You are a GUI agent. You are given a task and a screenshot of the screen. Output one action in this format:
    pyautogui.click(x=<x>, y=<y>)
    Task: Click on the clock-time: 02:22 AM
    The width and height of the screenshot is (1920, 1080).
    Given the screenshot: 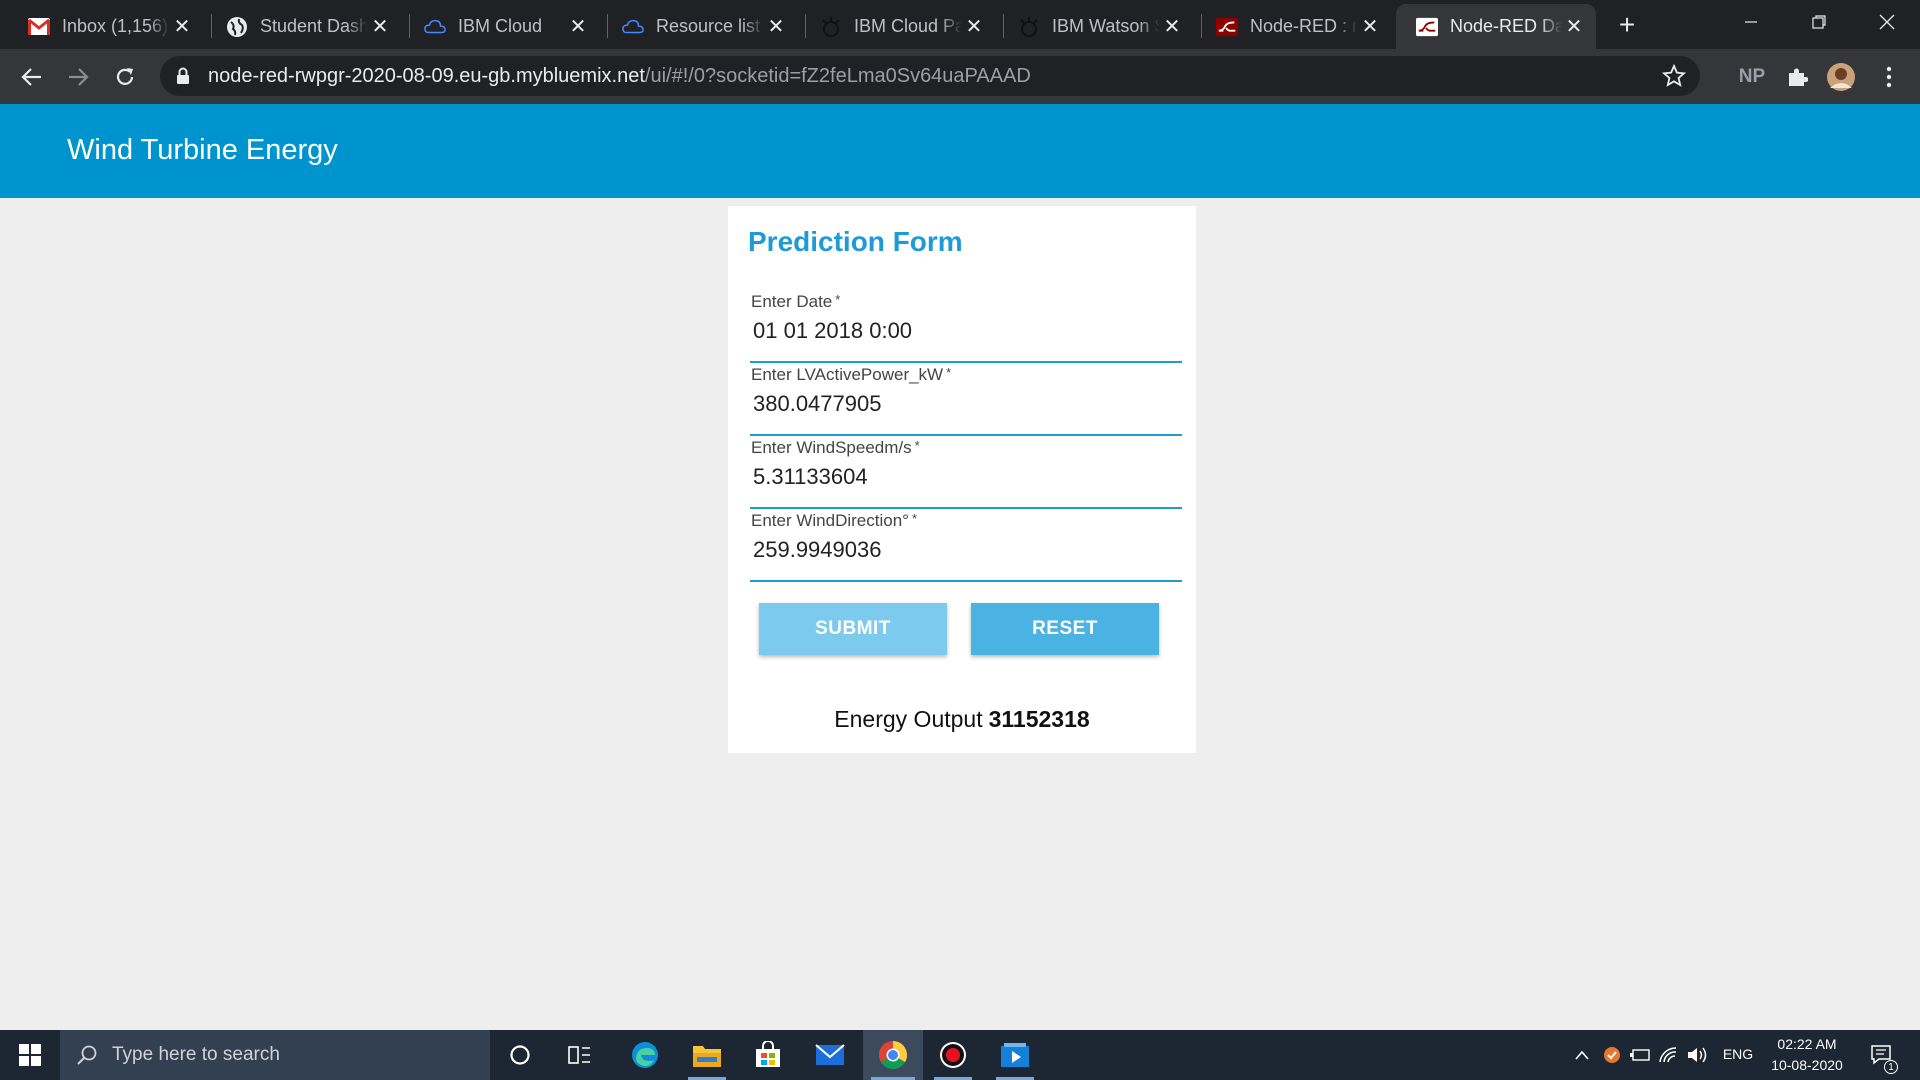 What is the action you would take?
    pyautogui.click(x=1807, y=1044)
    